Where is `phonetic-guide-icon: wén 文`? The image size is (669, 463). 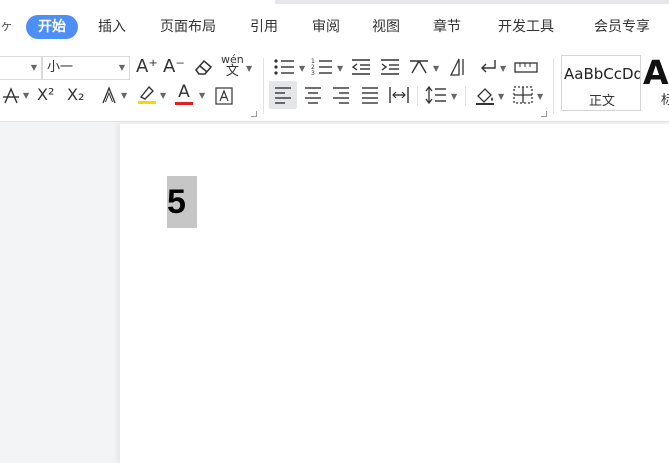 phonetic-guide-icon: wén 文 is located at coordinates (232, 66).